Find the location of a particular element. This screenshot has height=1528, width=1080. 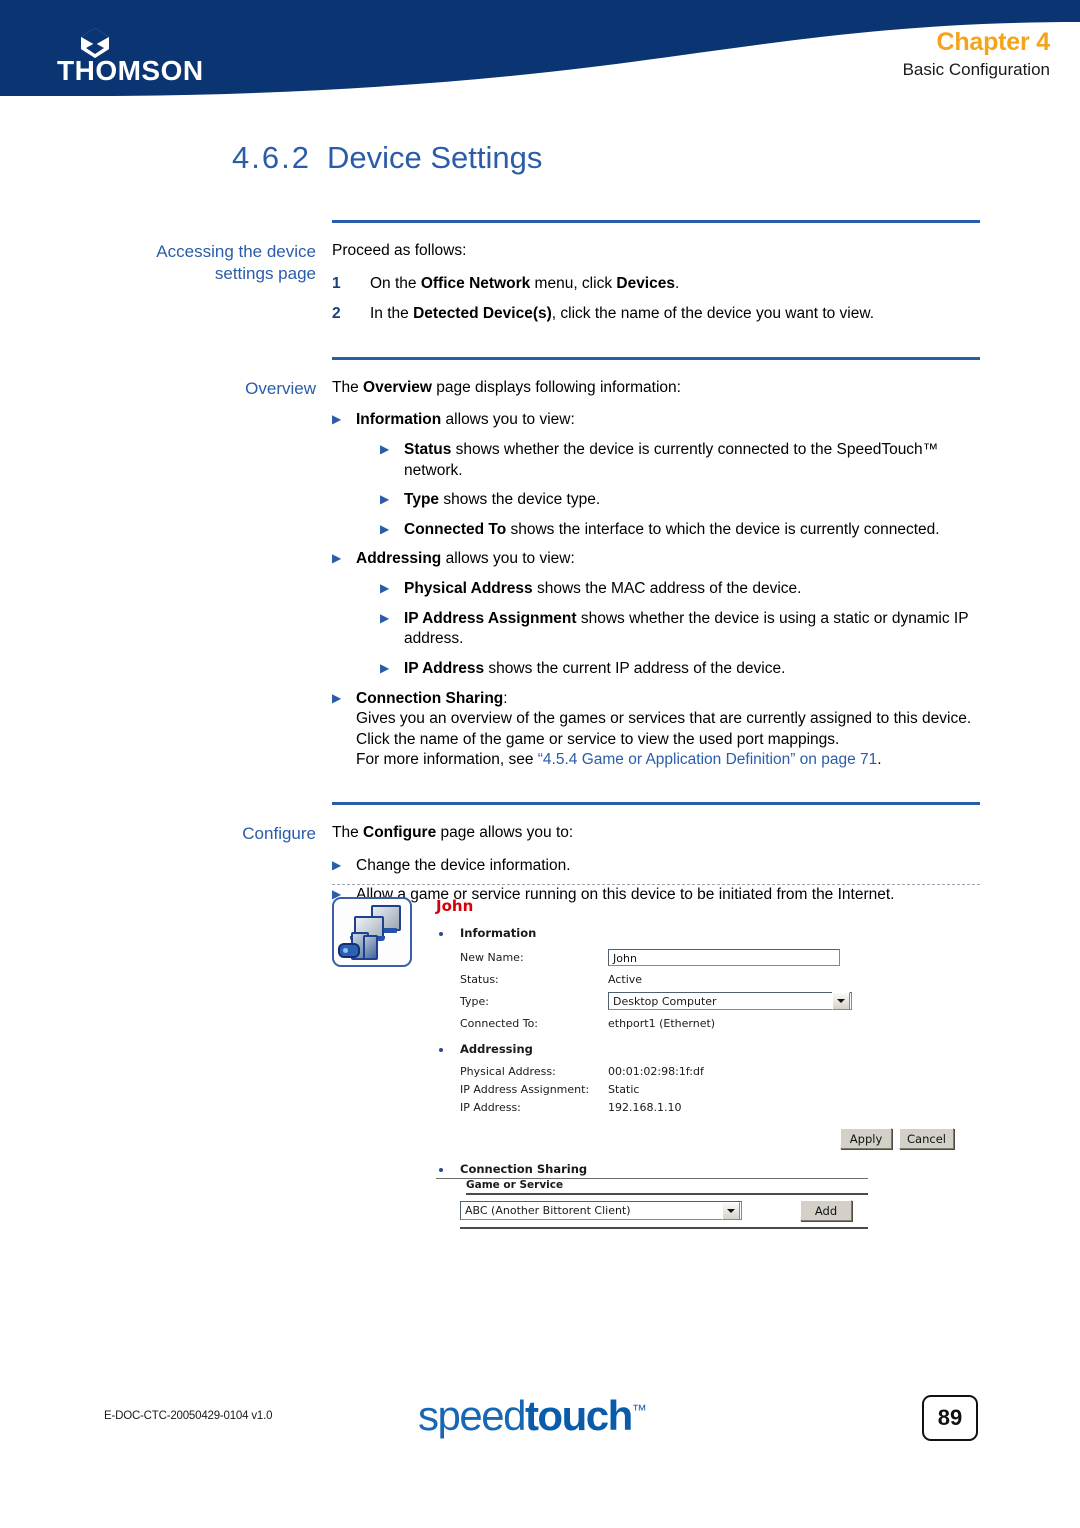

connection-sharing-colon: : is located at coordinates (505, 698).